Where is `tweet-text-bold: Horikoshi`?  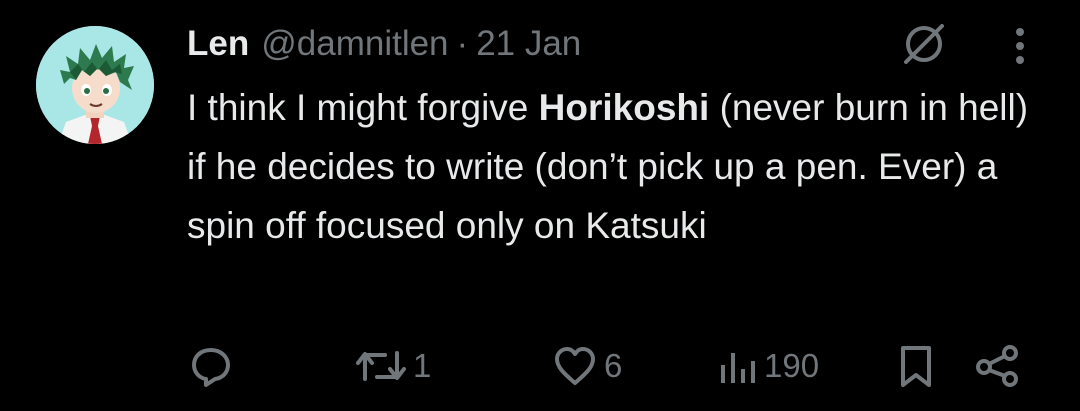
tweet-text-bold: Horikoshi is located at coordinates (624, 107).